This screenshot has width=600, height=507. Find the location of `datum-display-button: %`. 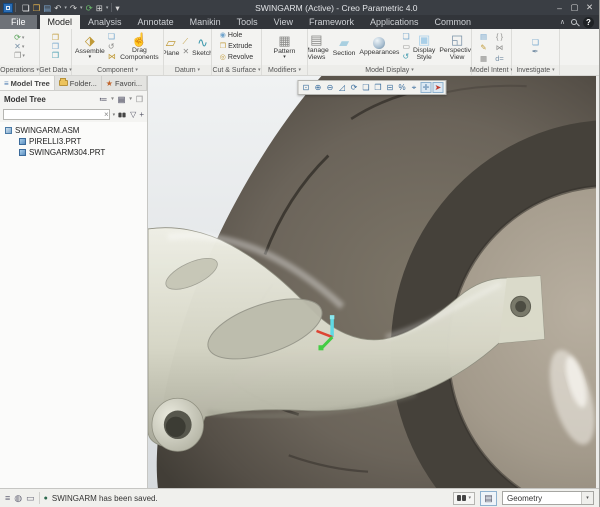

datum-display-button: % is located at coordinates (402, 87).